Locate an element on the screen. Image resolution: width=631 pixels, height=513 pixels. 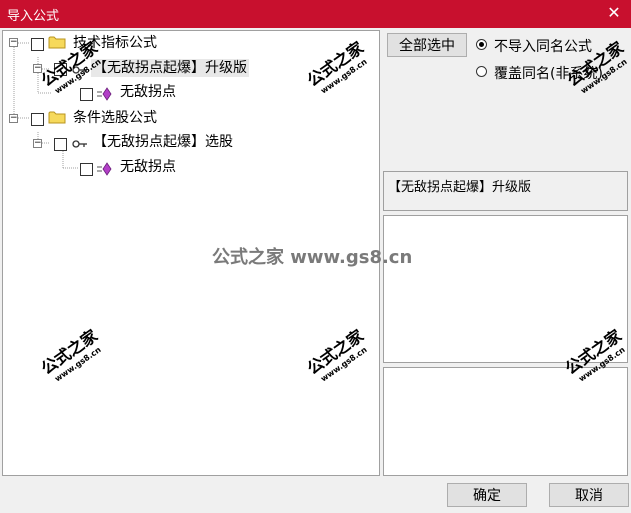
close-icon: ✕ is located at coordinates (614, 13).